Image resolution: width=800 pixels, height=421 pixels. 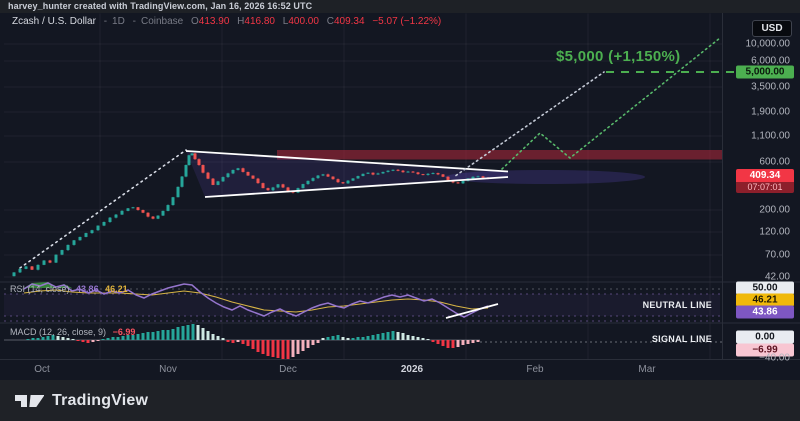 I want to click on ohlc-c-value: 409.34, so click(x=349, y=21).